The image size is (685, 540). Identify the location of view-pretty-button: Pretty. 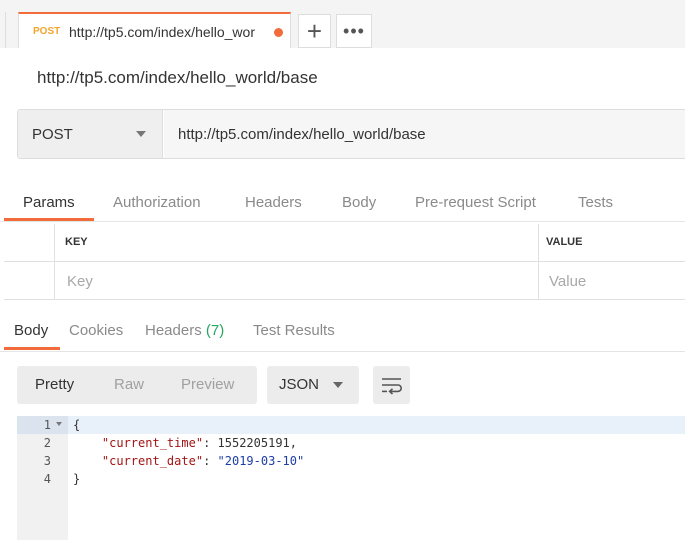
(54, 384).